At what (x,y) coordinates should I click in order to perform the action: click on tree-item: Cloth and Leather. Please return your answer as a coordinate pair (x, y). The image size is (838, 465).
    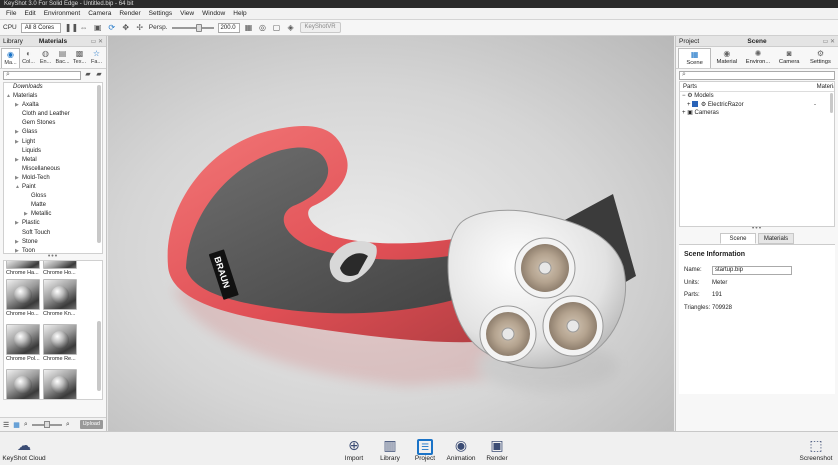
    Looking at the image, I should click on (53, 114).